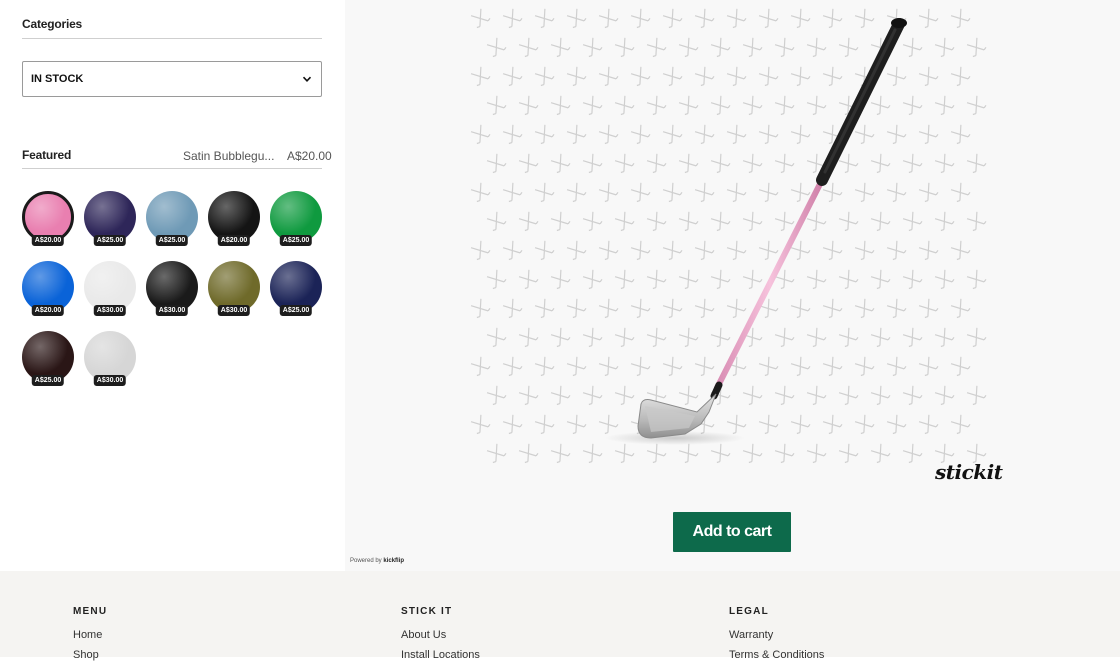 The image size is (1120, 661). What do you see at coordinates (307, 79) in the screenshot?
I see `chevron-down-icon` at bounding box center [307, 79].